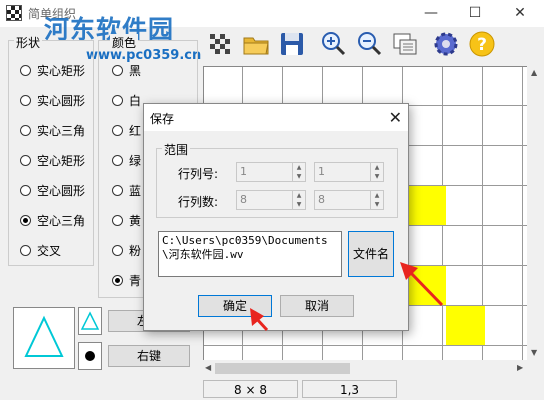 The height and width of the screenshot is (400, 544). I want to click on color-option-cyan: 青, so click(126, 280).